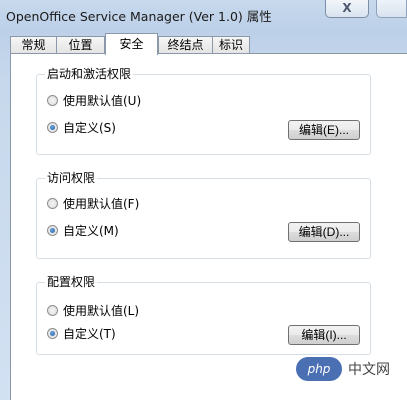 This screenshot has width=407, height=400. Describe the element at coordinates (369, 370) in the screenshot. I see `watermark-text: 中文网` at that location.